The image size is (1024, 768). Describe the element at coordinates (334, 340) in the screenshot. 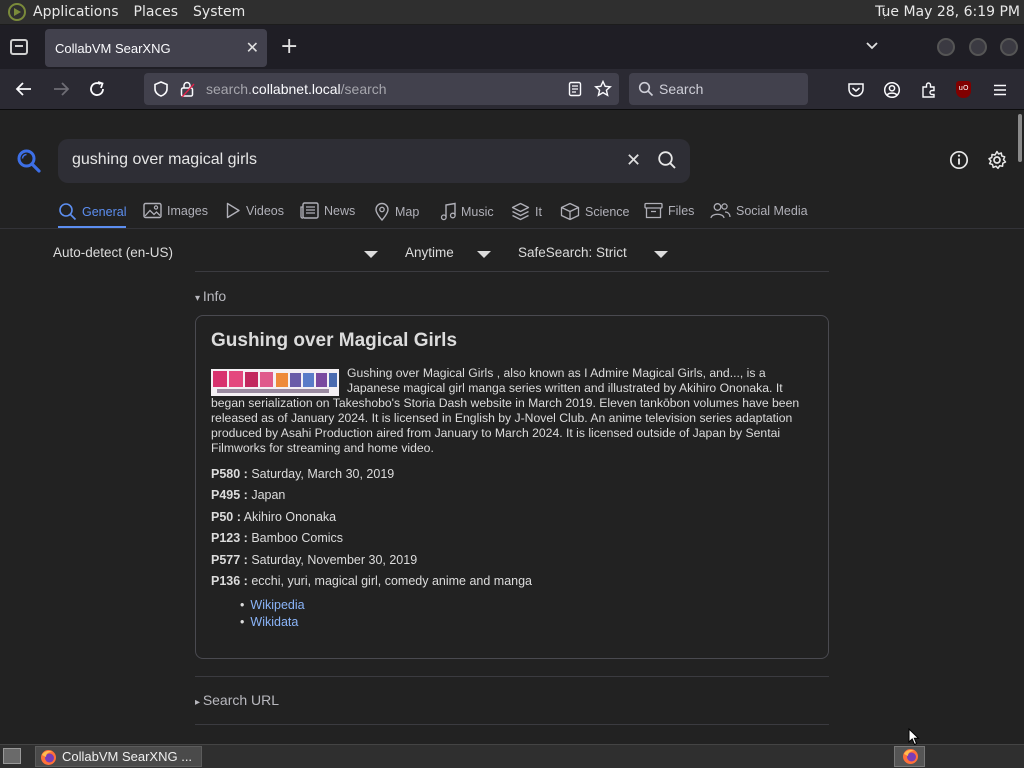

I see `infobox-title: Gushing over Magical Girls` at that location.